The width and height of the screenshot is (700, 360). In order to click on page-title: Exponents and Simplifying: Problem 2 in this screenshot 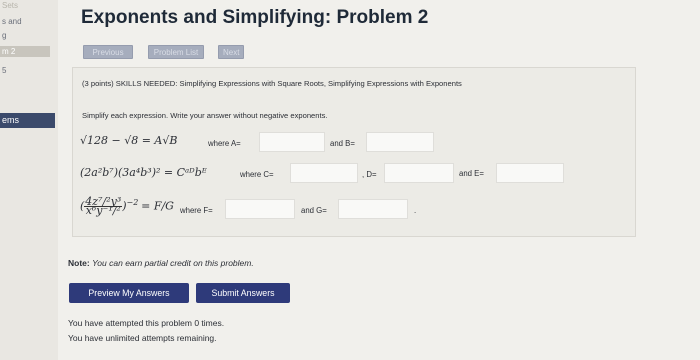, I will do `click(255, 17)`.